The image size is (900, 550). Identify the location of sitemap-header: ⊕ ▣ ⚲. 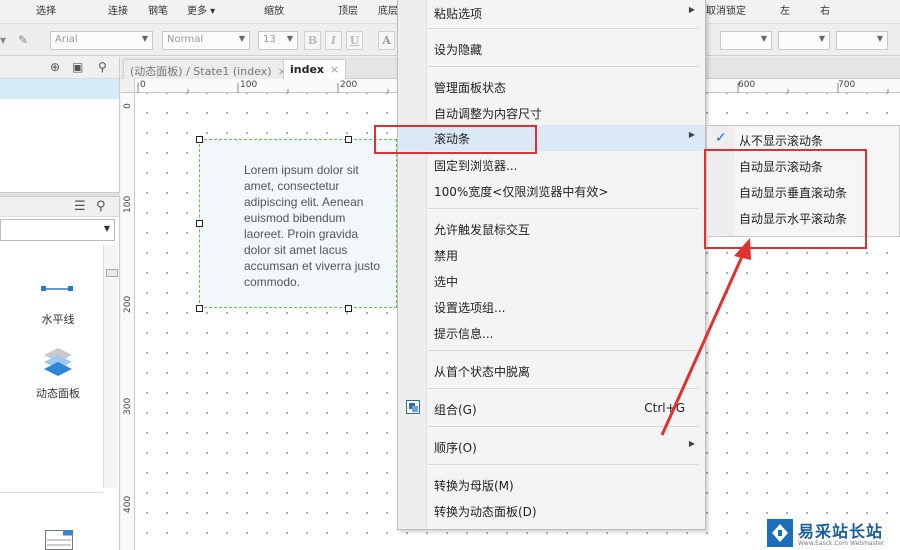
(59, 68).